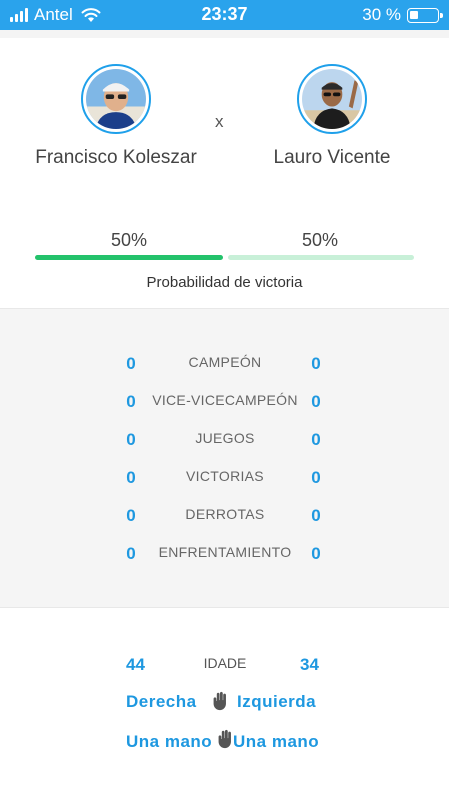 This screenshot has width=449, height=798. I want to click on stat-label: ENFRENTAMIENTO, so click(225, 552).